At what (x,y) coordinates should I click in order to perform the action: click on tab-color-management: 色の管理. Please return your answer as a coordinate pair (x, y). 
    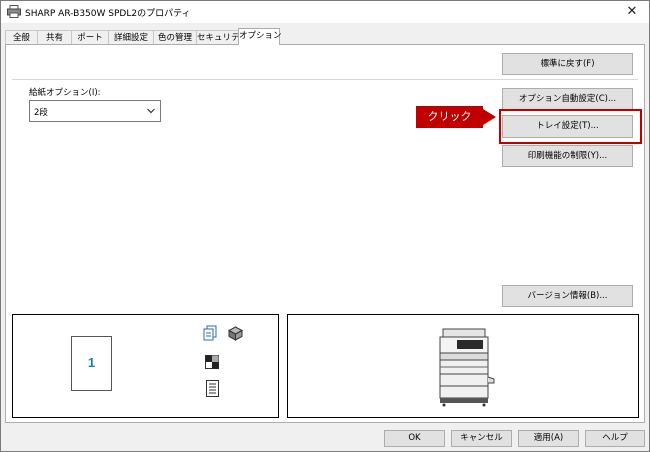
    Looking at the image, I should click on (175, 37).